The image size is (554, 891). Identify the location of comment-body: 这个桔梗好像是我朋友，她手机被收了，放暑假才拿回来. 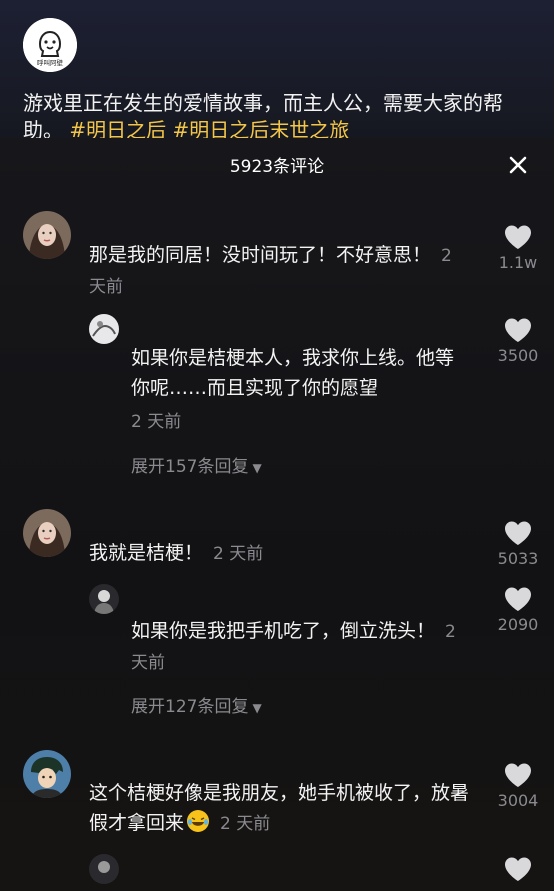
(279, 808).